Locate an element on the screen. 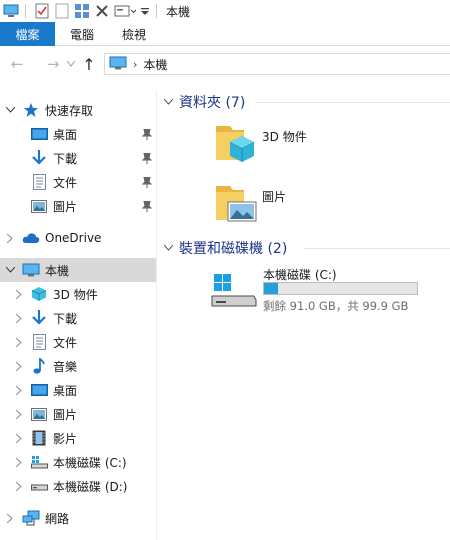  sidebar-item-label: 3D 物件 is located at coordinates (75, 294).